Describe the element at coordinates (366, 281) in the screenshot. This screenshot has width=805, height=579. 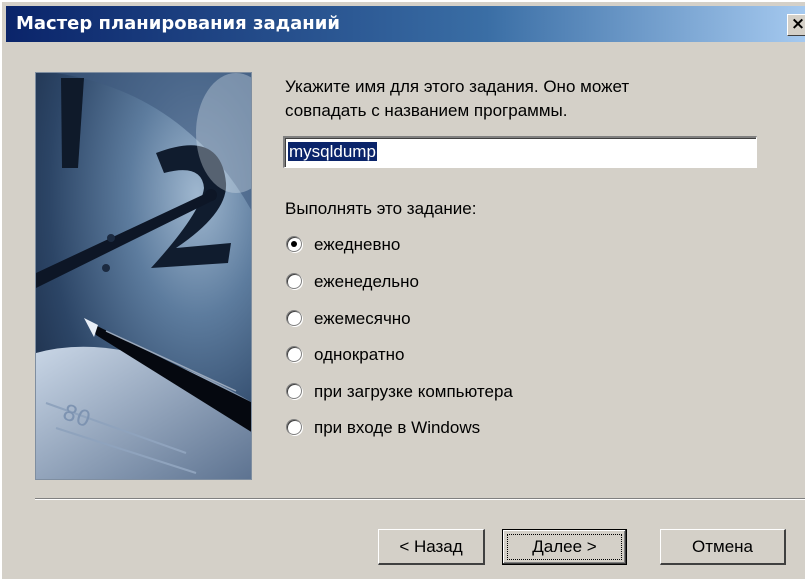
I see `radio-label-weekly: еженедельно` at that location.